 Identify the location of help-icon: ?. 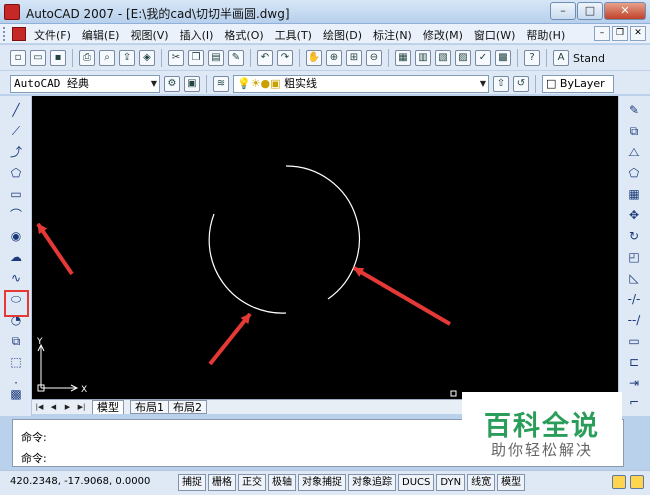
(532, 58).